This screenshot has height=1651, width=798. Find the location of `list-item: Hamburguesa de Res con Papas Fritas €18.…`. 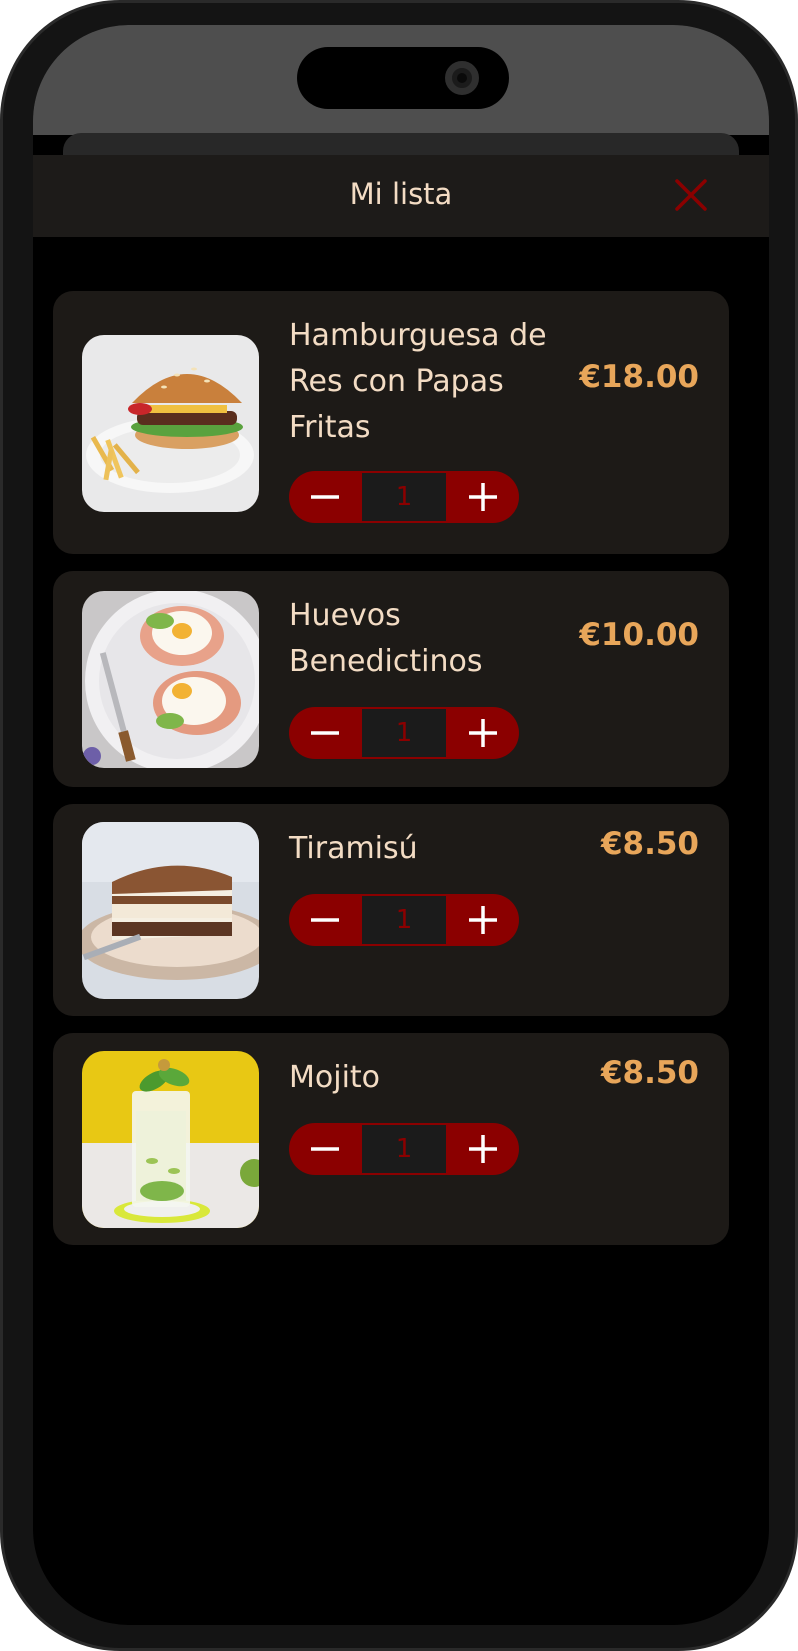

list-item: Hamburguesa de Res con Papas Fritas €18.… is located at coordinates (391, 422).